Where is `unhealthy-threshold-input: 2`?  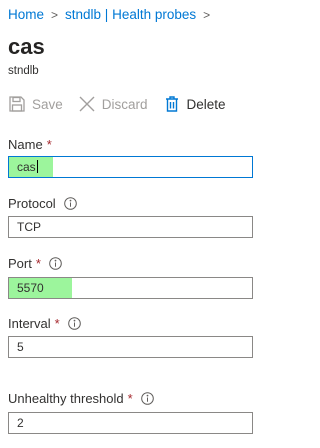
unhealthy-threshold-input: 2 is located at coordinates (130, 423).